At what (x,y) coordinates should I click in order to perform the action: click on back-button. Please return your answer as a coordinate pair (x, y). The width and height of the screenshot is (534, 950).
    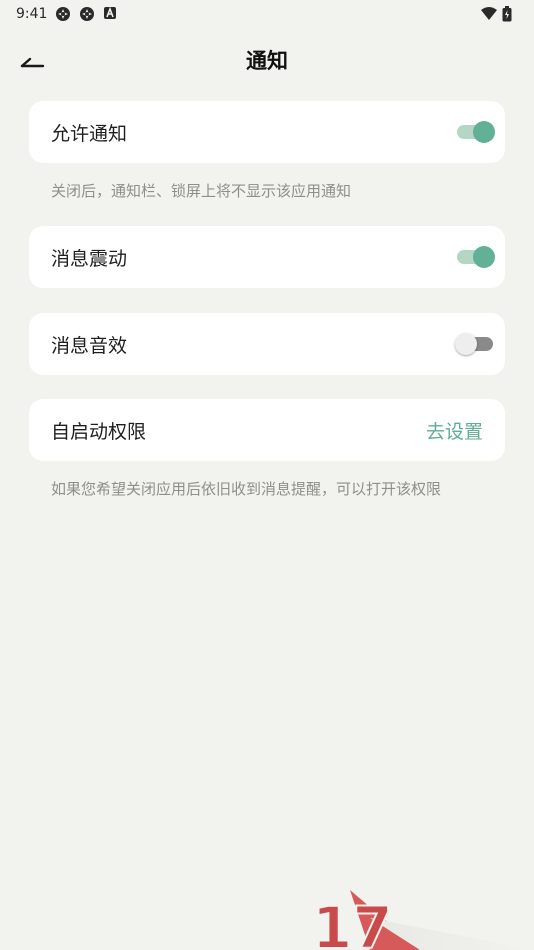
    Looking at the image, I should click on (32, 60).